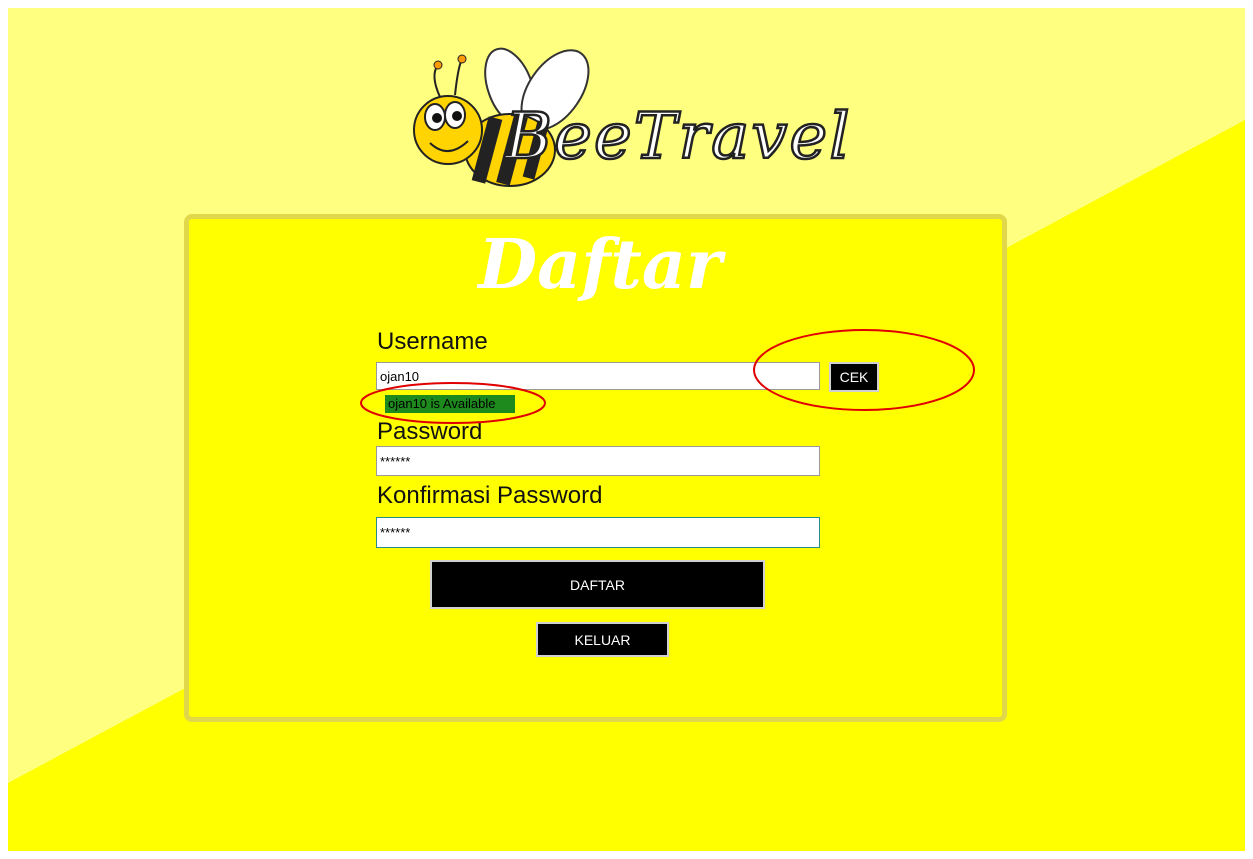  I want to click on logo-wordmark: BeeTravel, so click(678, 137).